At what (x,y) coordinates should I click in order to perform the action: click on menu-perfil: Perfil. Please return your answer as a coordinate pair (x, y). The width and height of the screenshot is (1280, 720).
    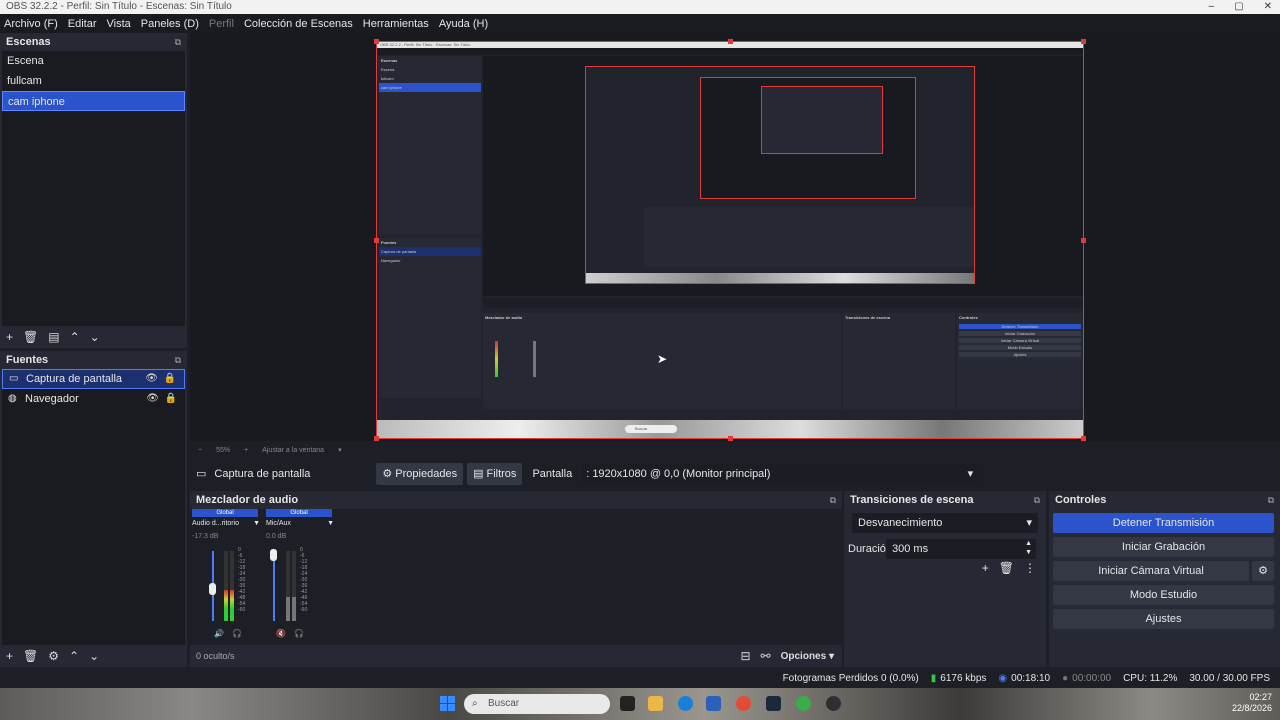
    Looking at the image, I should click on (221, 24).